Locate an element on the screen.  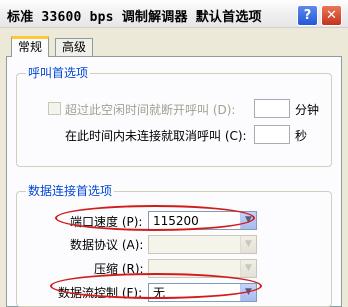
help-button: ? is located at coordinates (307, 15).